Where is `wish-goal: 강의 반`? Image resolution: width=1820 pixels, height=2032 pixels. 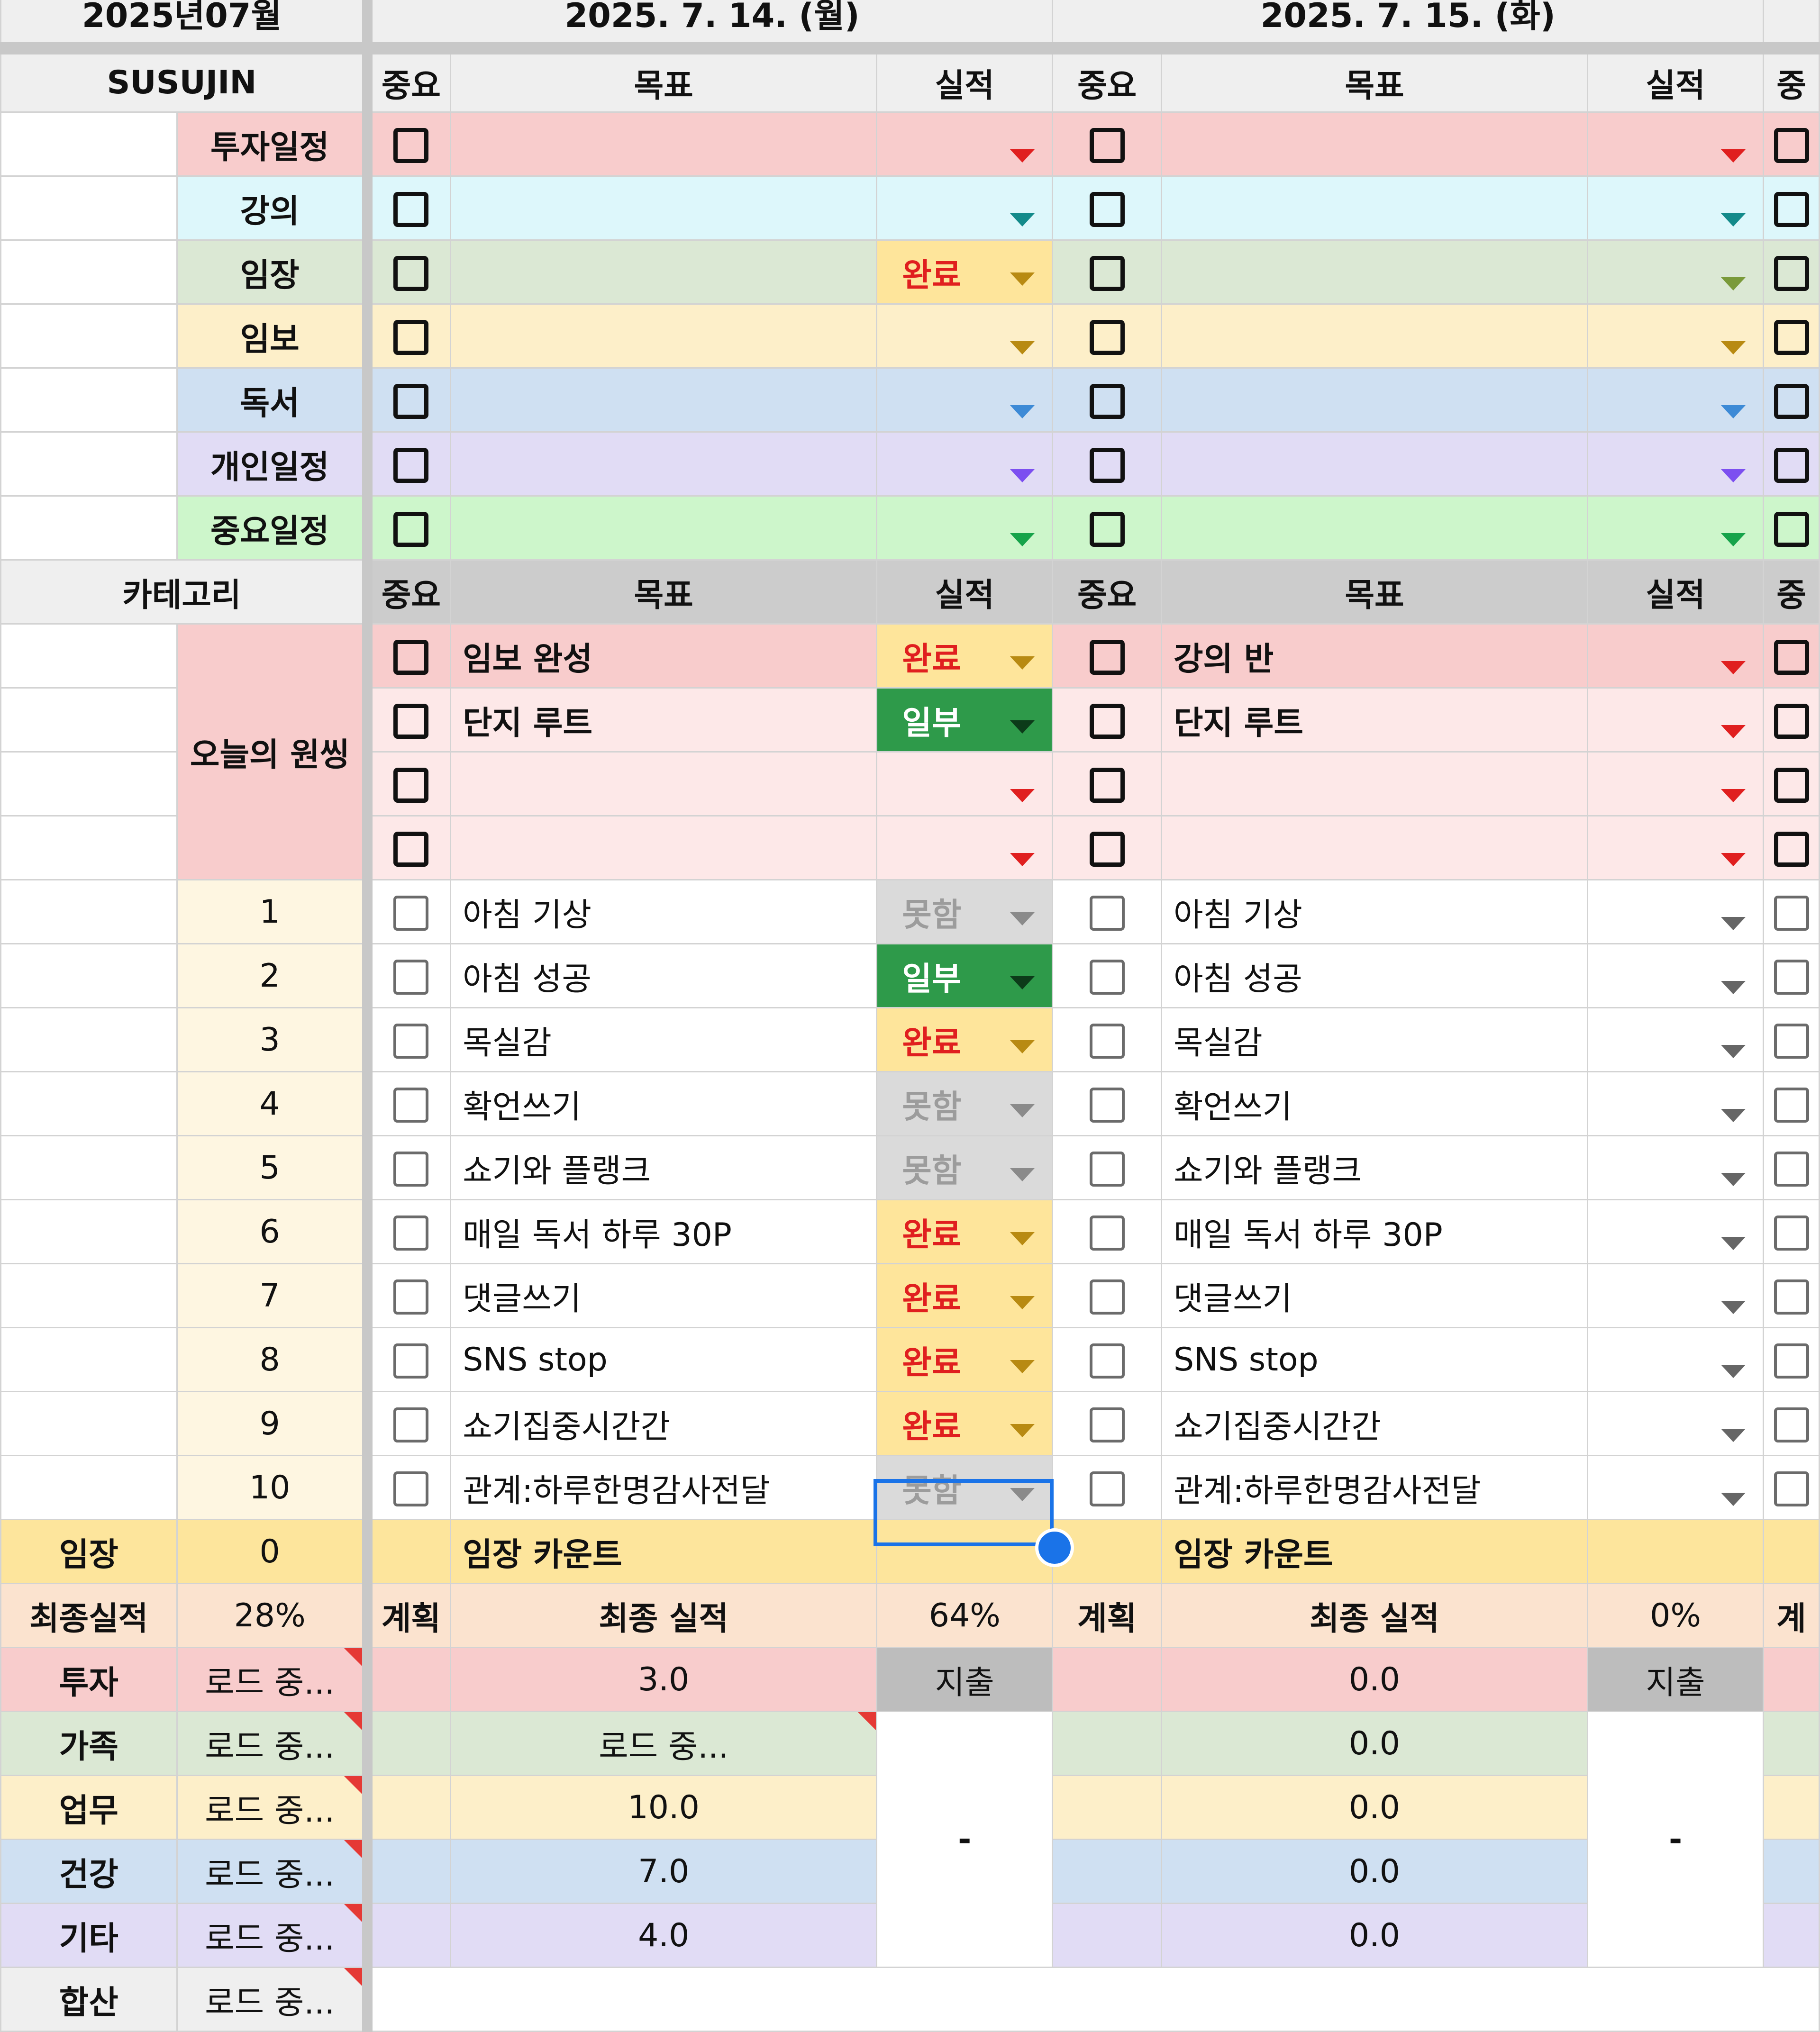
wish-goal: 강의 반 is located at coordinates (1374, 656).